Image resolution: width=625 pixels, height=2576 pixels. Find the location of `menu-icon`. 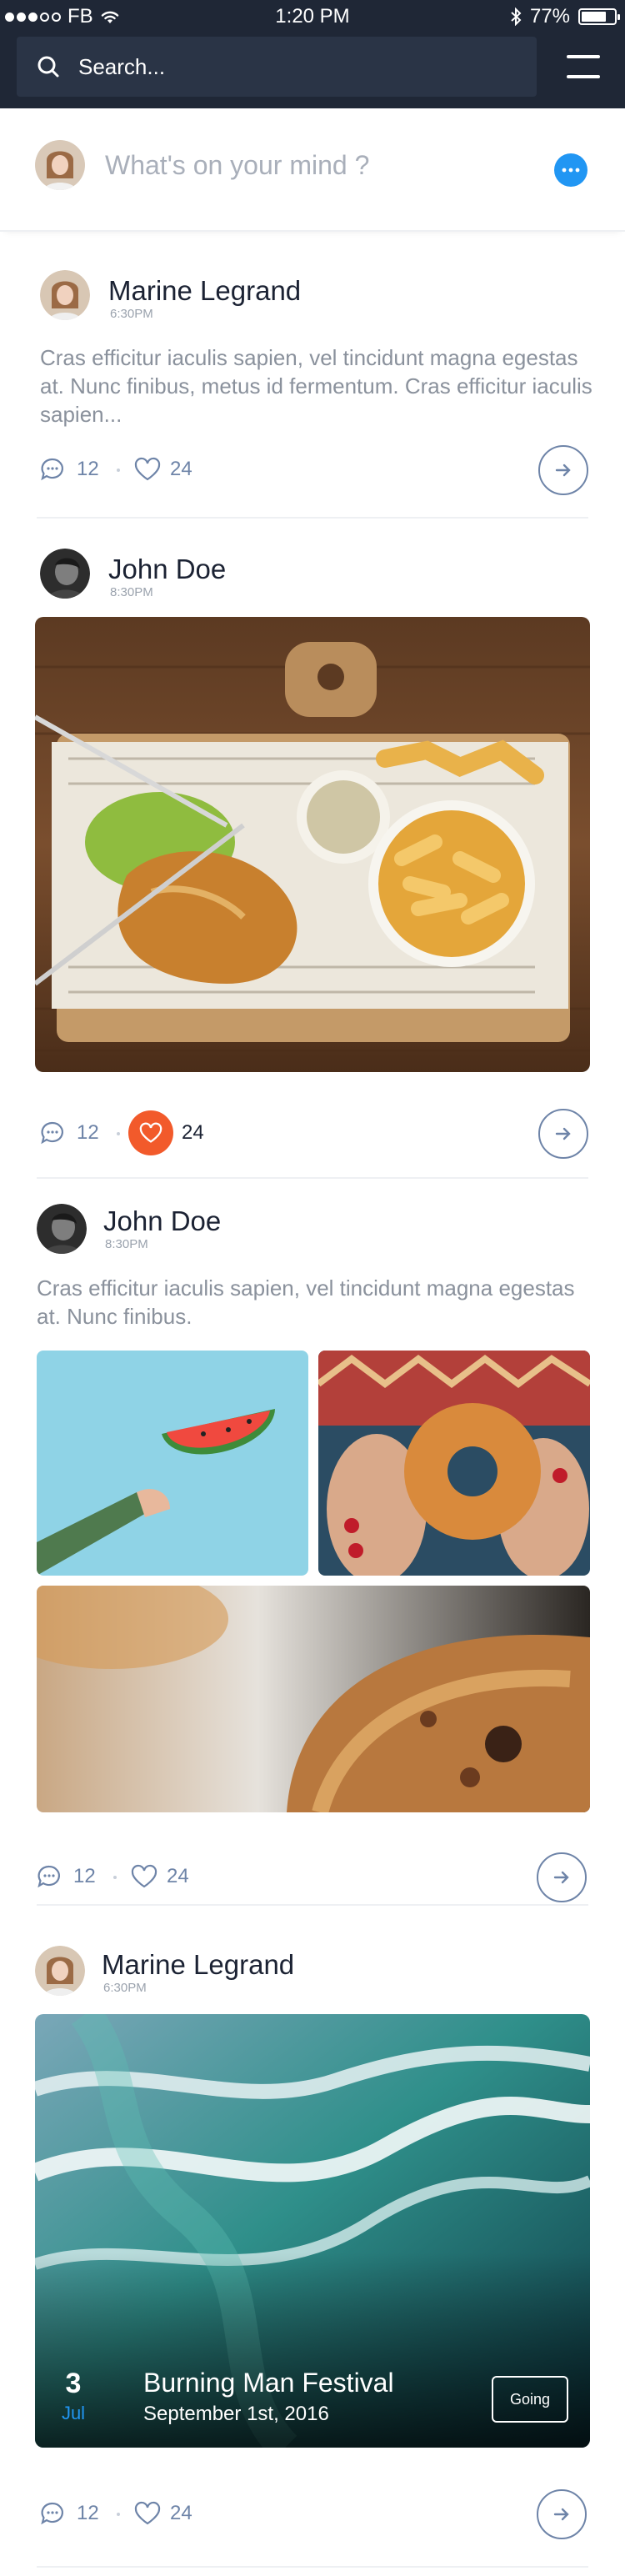

menu-icon is located at coordinates (581, 66).